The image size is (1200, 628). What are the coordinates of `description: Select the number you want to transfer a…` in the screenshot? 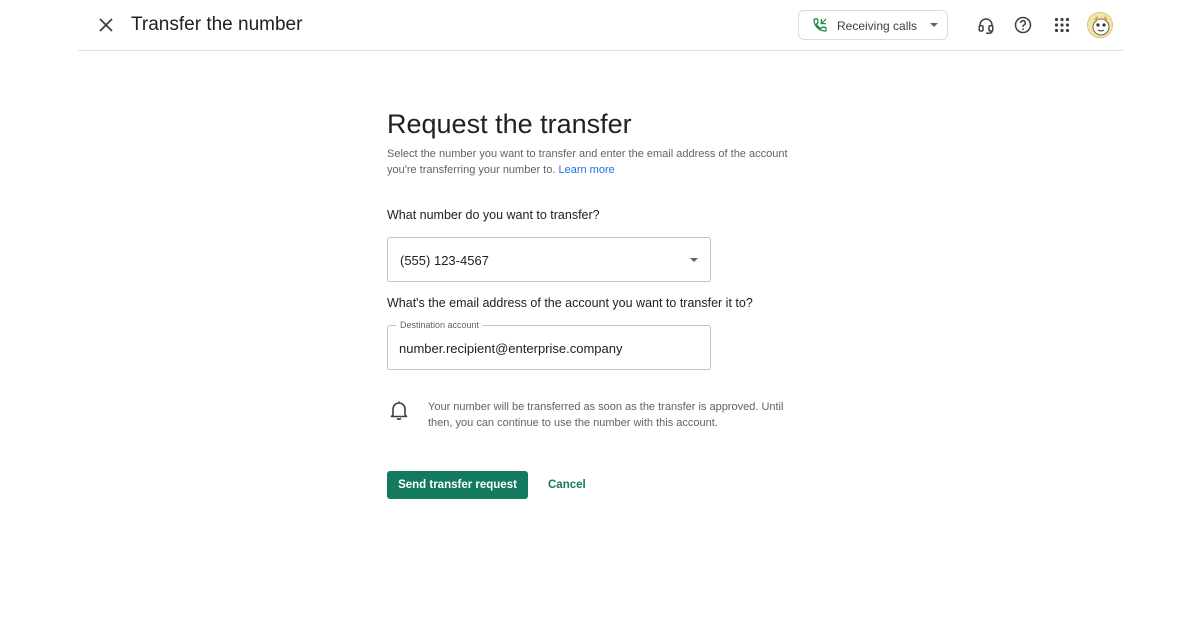 It's located at (602, 162).